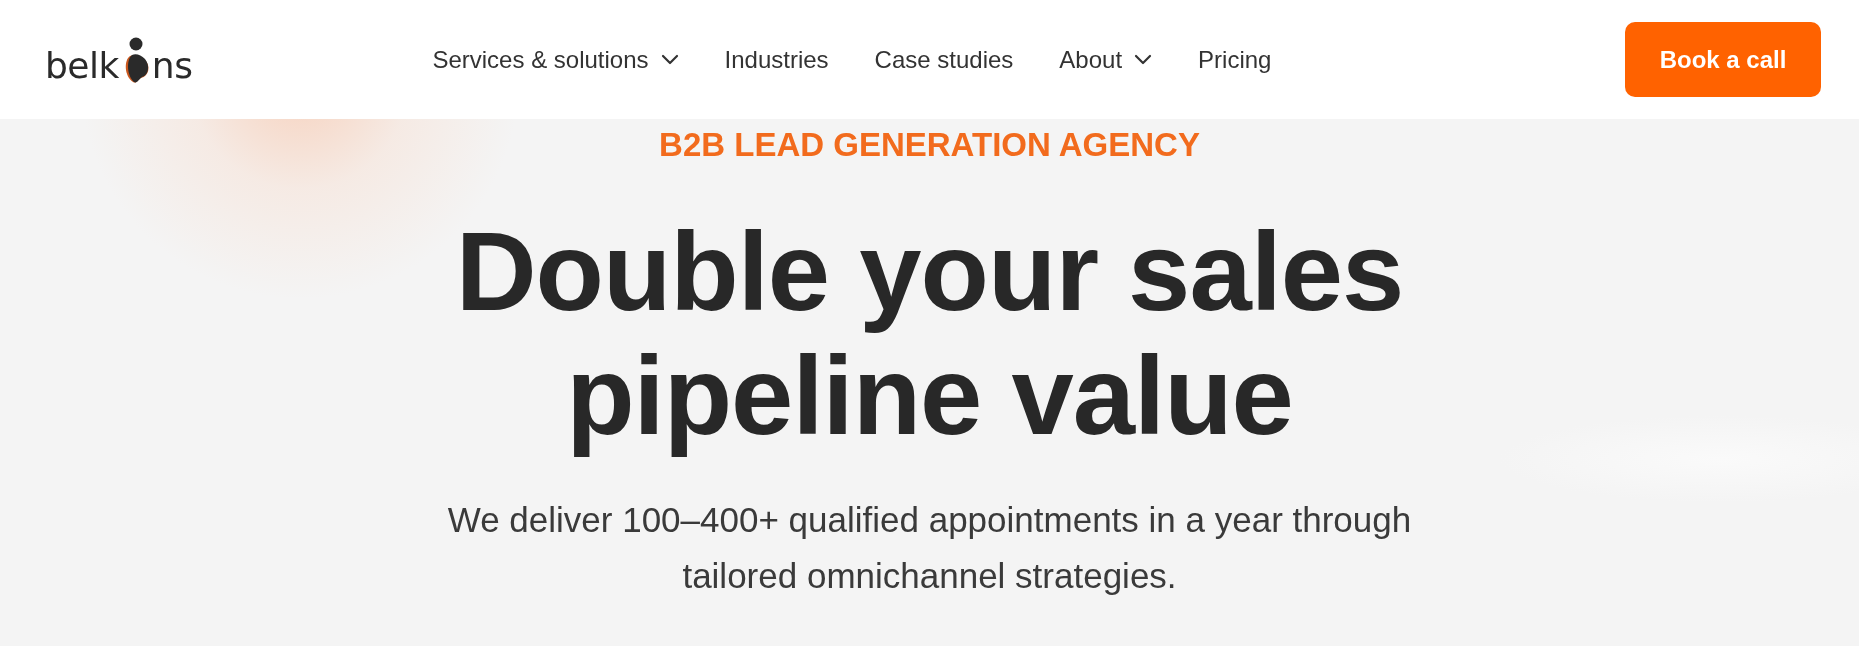 Image resolution: width=1859 pixels, height=646 pixels. I want to click on logo: belk ns, so click(119, 59).